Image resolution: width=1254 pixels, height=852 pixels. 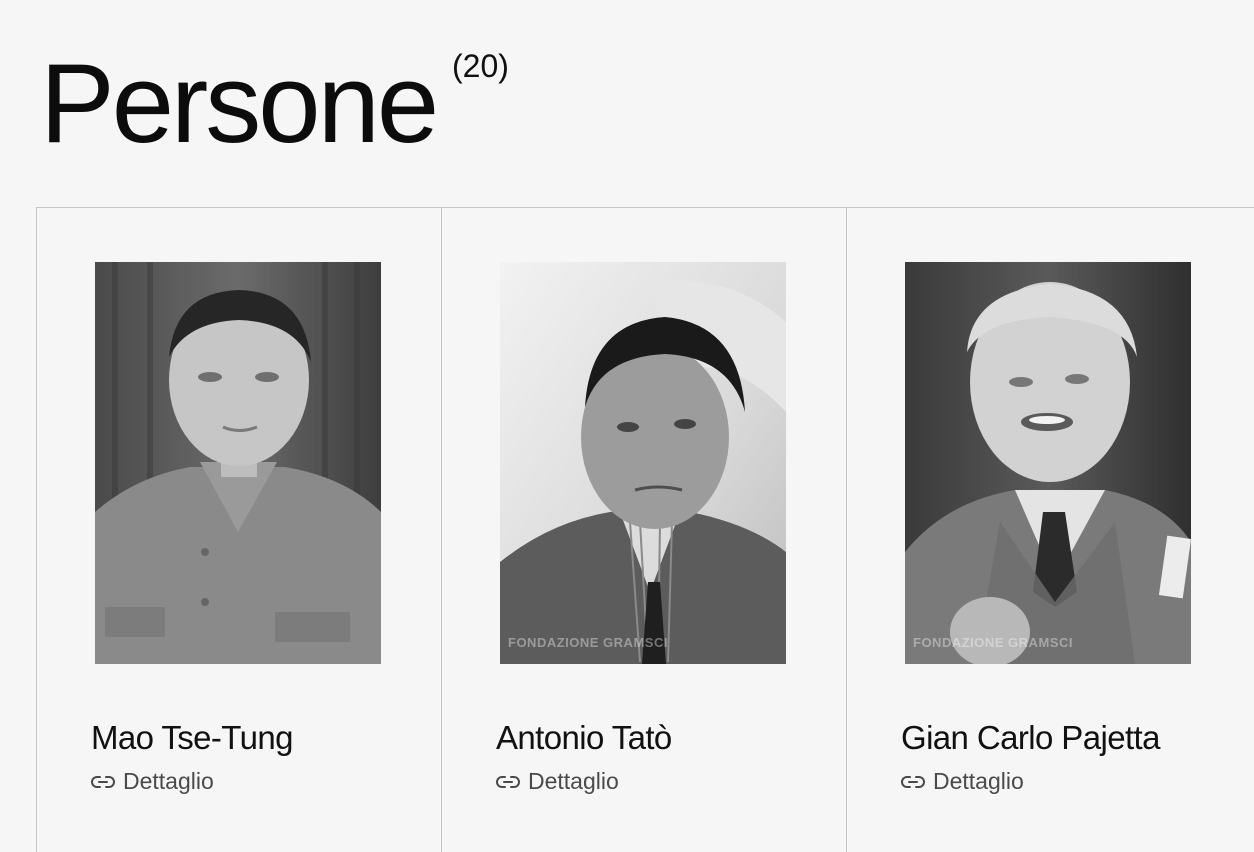 I want to click on results-count: (20), so click(x=480, y=66).